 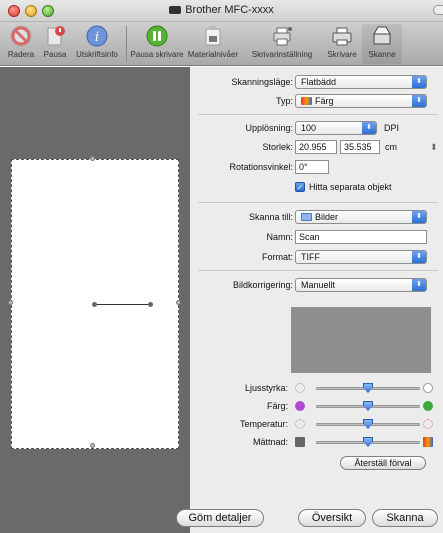 I want to click on color-slider, so click(x=368, y=406).